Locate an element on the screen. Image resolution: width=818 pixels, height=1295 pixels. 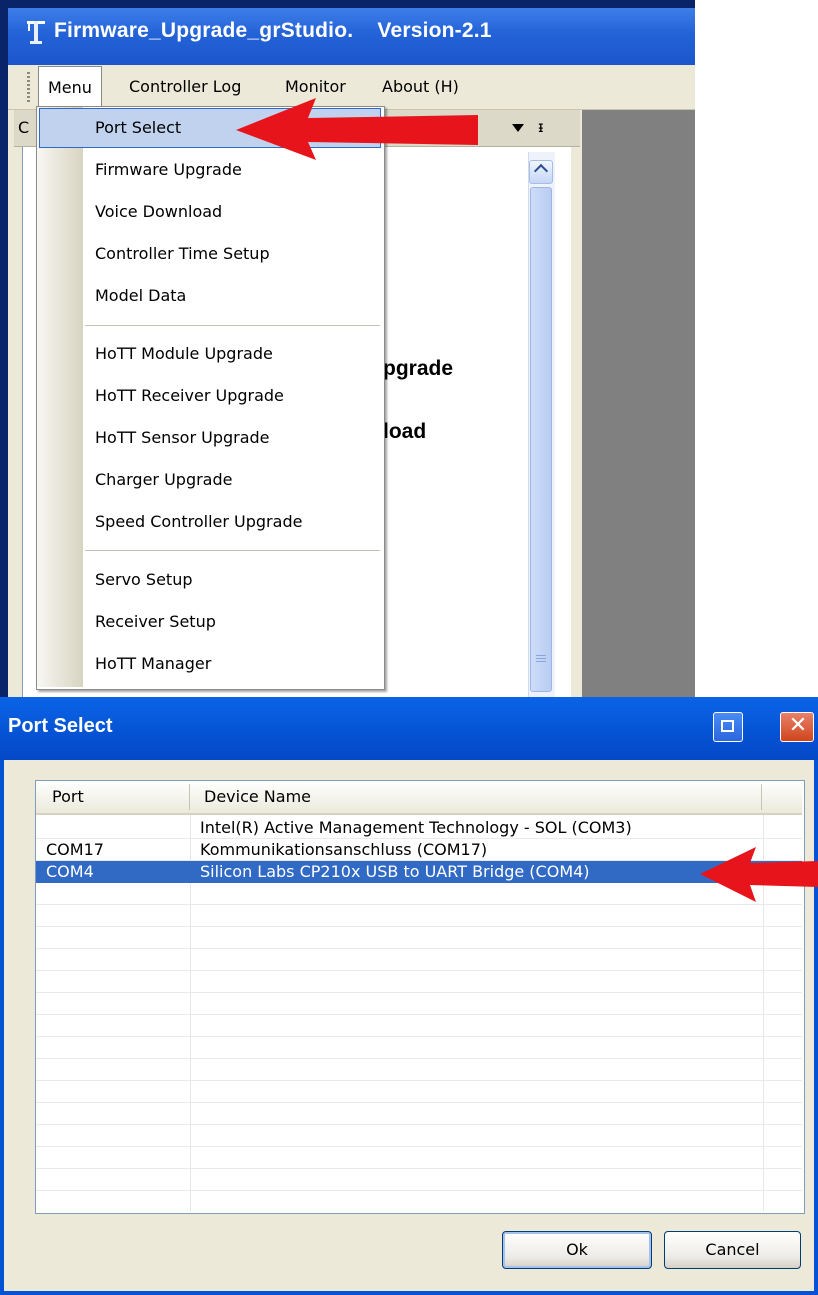
dialog-titlebar is located at coordinates (409, 728).